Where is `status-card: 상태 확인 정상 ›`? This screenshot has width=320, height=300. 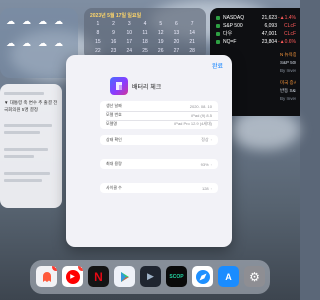
status-card: 상태 확인 정상 › is located at coordinates (159, 140).